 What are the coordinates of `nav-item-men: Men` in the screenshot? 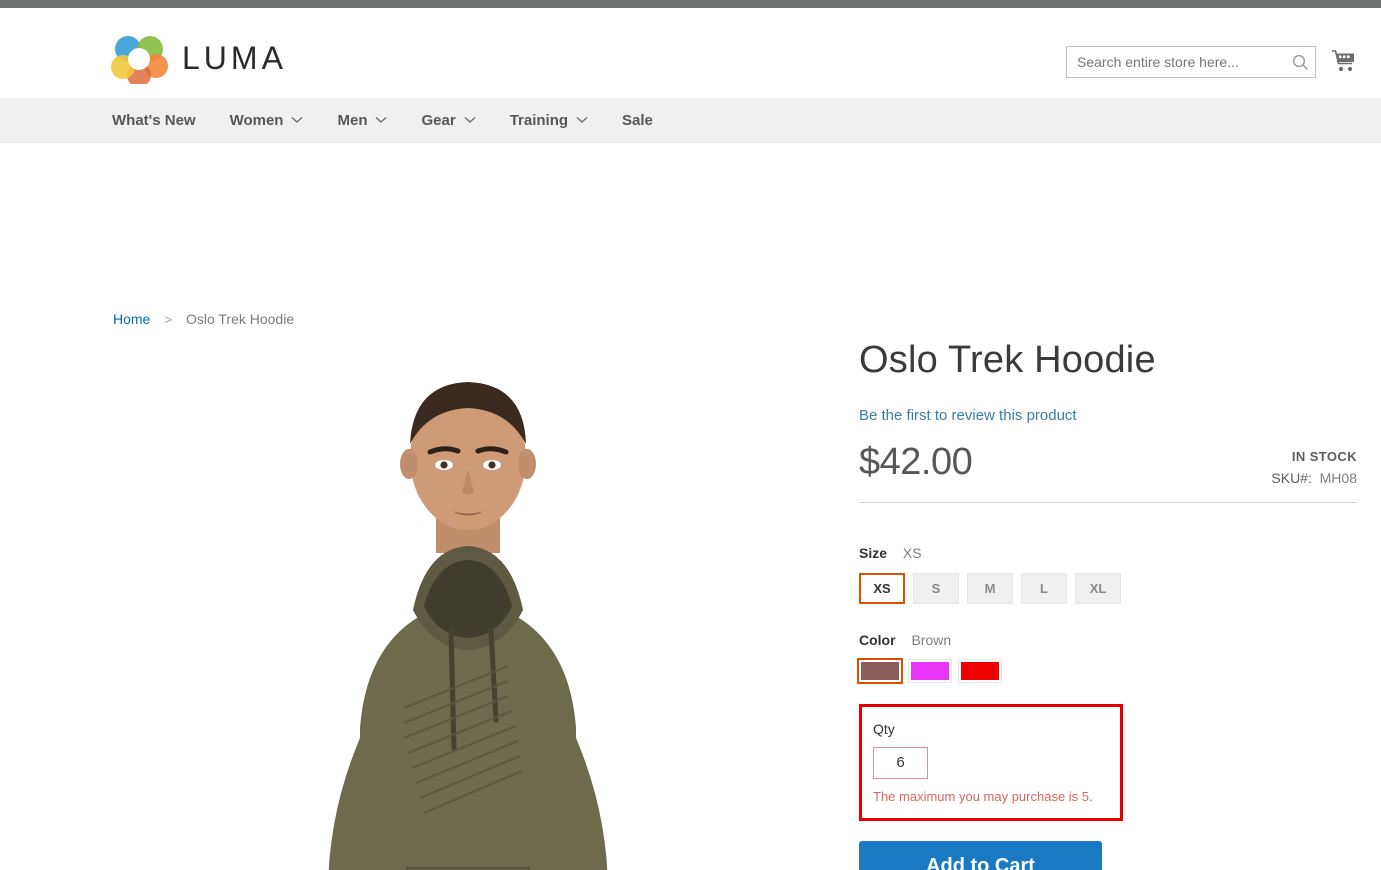 It's located at (362, 120).